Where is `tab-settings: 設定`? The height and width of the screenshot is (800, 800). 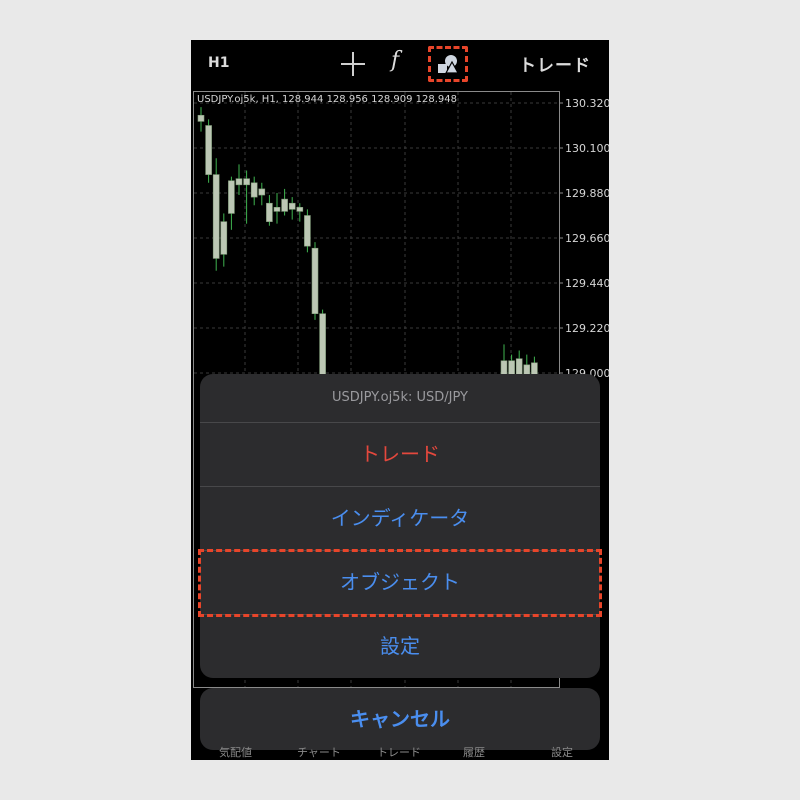
tab-settings: 設定 is located at coordinates (562, 752).